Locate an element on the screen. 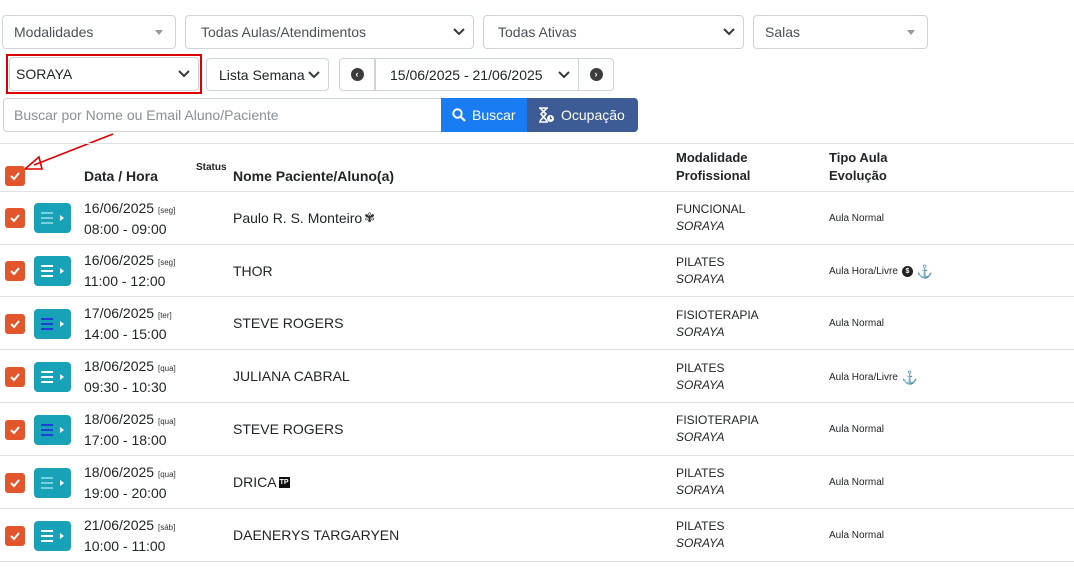 The width and height of the screenshot is (1074, 575). search-placeholder: Buscar por Nome ou Email Aluno/Paciente is located at coordinates (146, 115).